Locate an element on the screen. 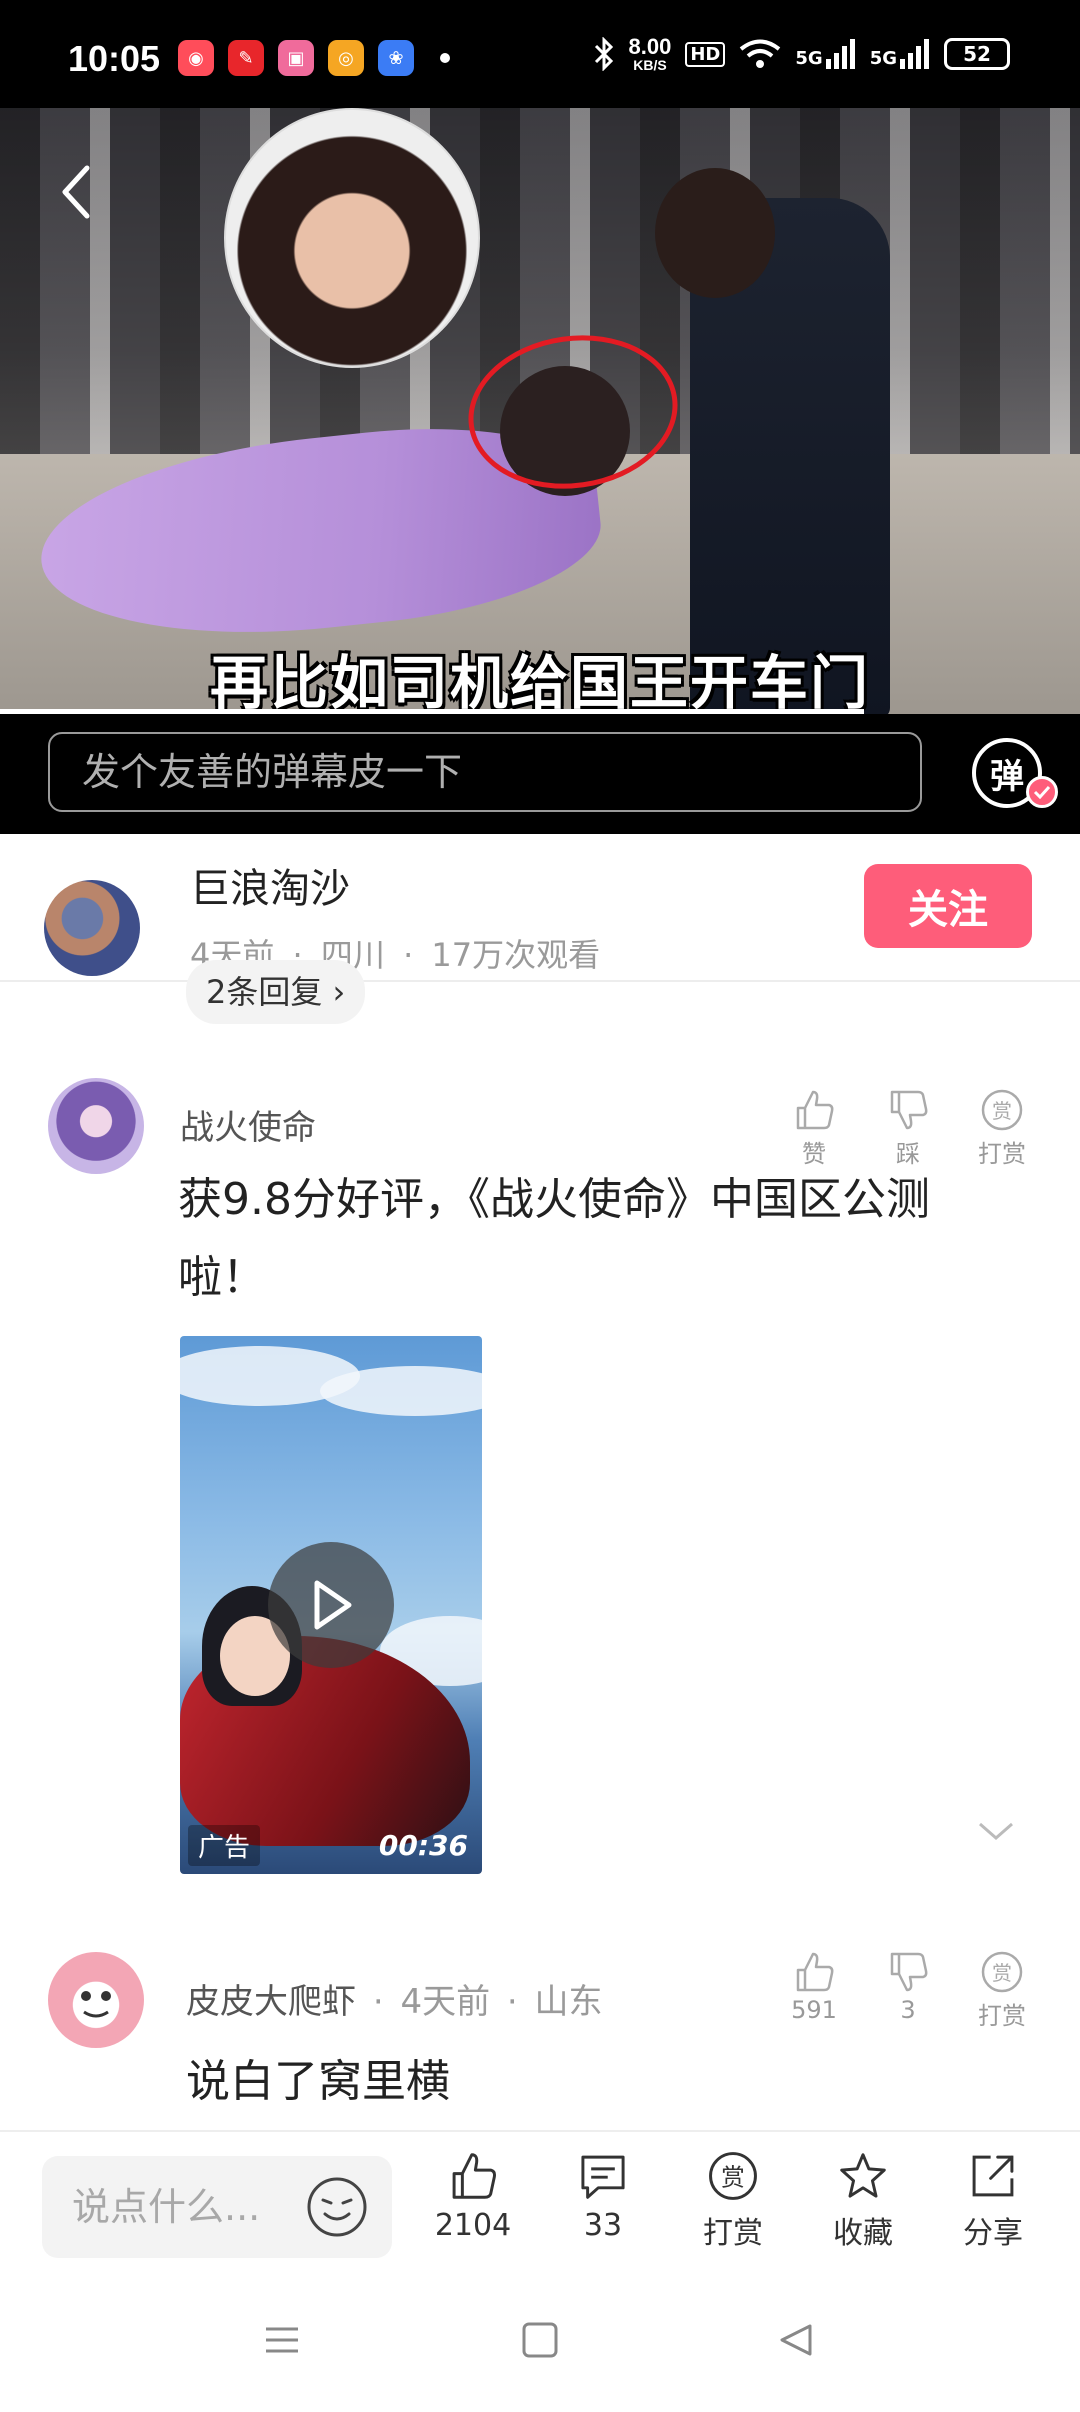 The image size is (1080, 2412). commenter-avatar is located at coordinates (96, 2000).